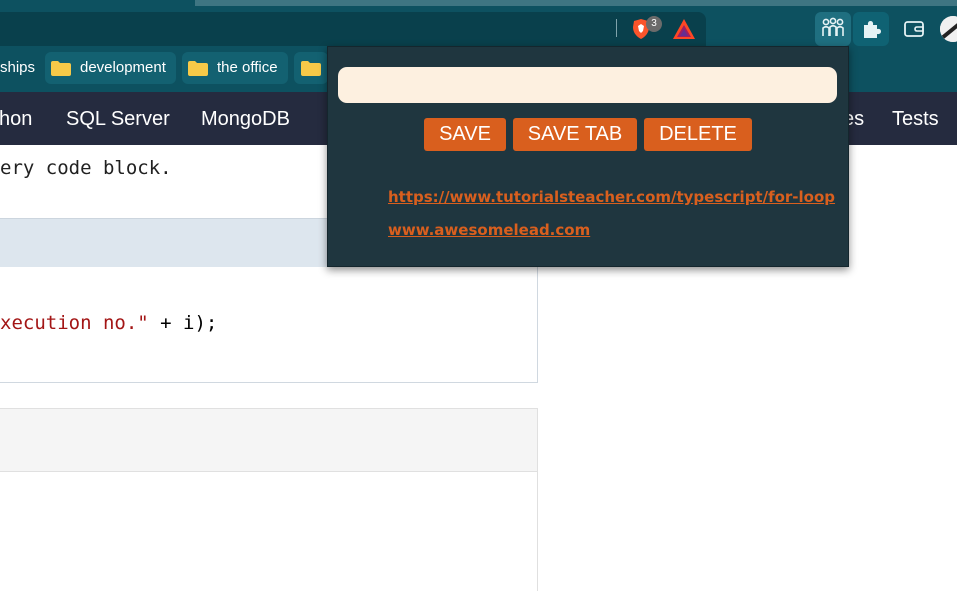 The height and width of the screenshot is (591, 957). Describe the element at coordinates (575, 134) in the screenshot. I see `save-tab-button: SAVE TAB` at that location.